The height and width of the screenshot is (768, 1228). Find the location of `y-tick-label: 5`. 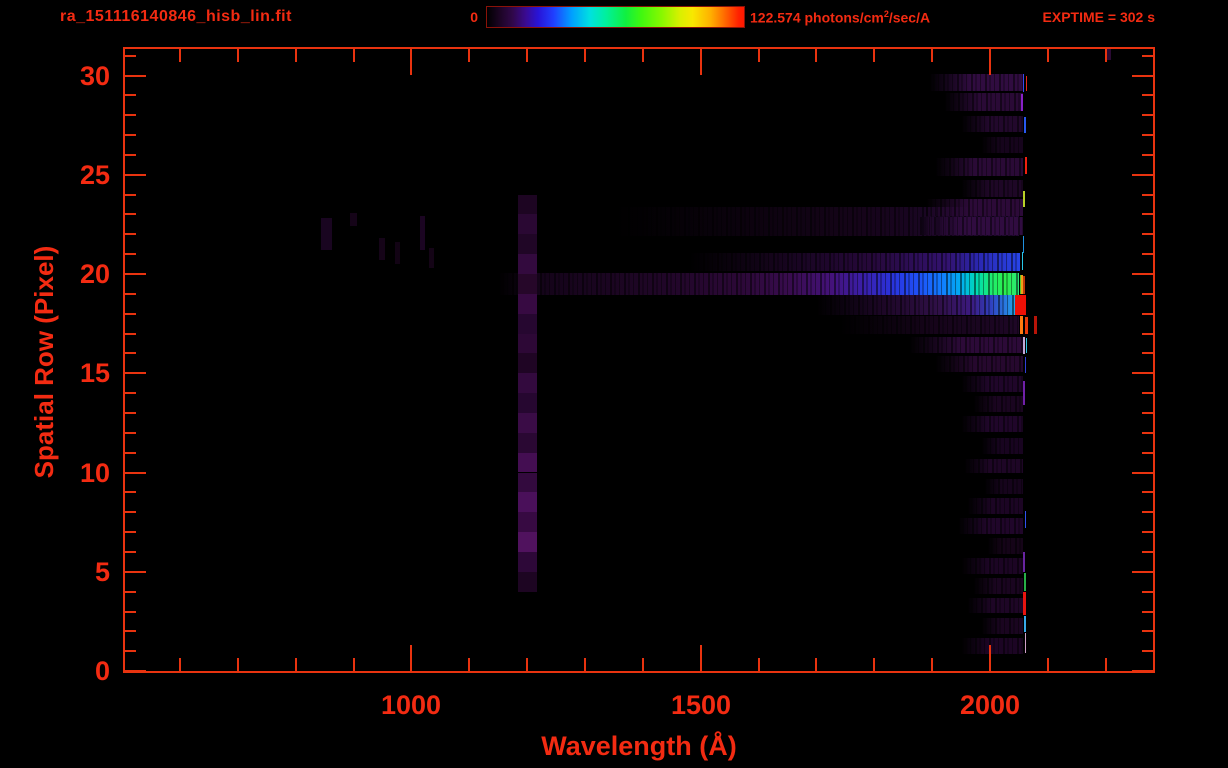

y-tick-label: 5 is located at coordinates (102, 572).